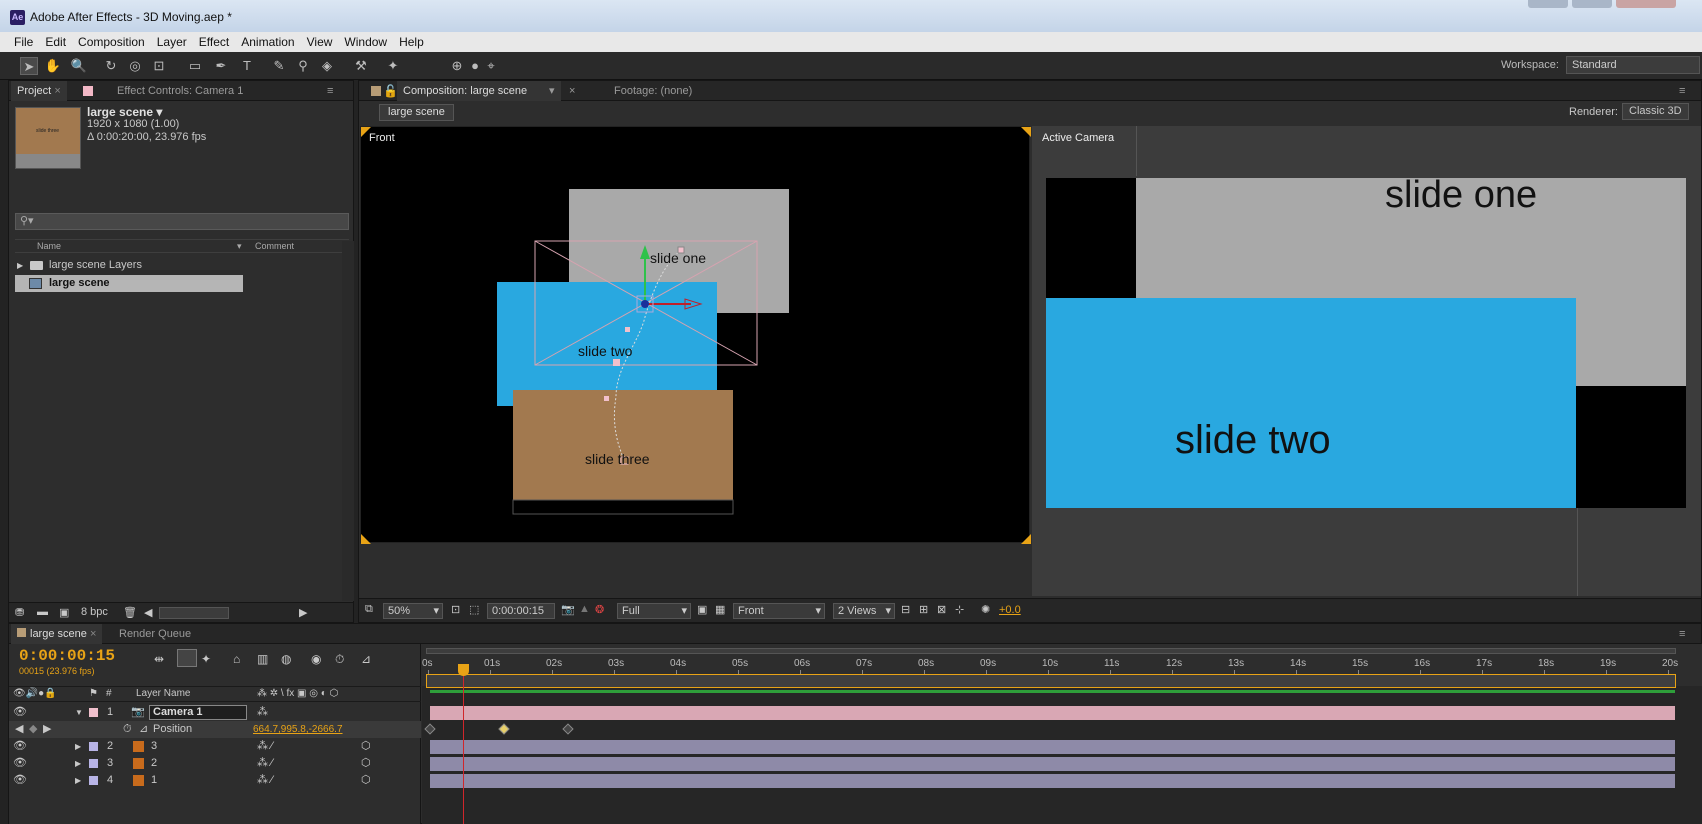 This screenshot has width=1702, height=824. What do you see at coordinates (298, 729) in the screenshot?
I see `position-value: 664.7,995.8,-2666.7` at bounding box center [298, 729].